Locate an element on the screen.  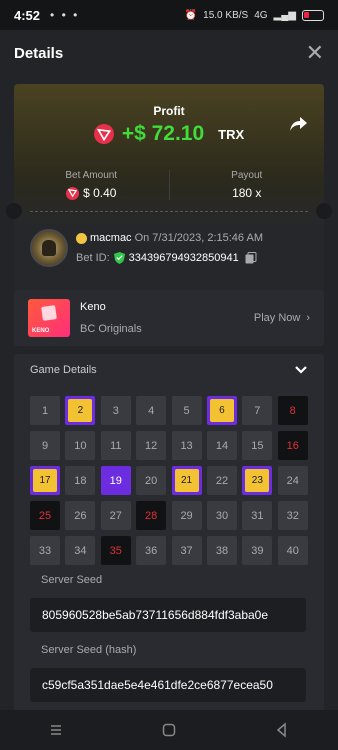
keno-cell: 31 is located at coordinates (257, 515).